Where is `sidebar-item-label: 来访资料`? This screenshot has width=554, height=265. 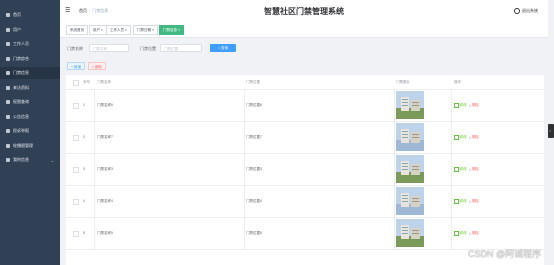
sidebar-item-label: 来访资料 is located at coordinates (21, 87).